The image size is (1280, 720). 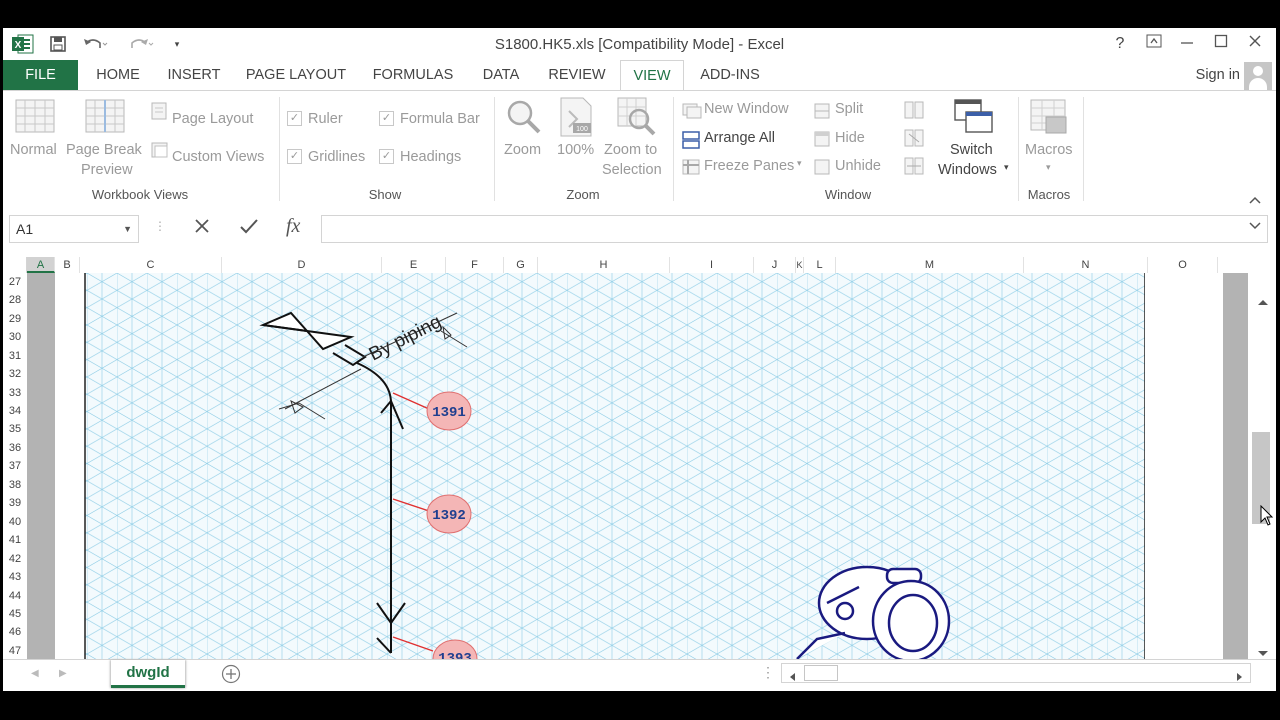 What do you see at coordinates (15, 300) in the screenshot?
I see `row-header: 28` at bounding box center [15, 300].